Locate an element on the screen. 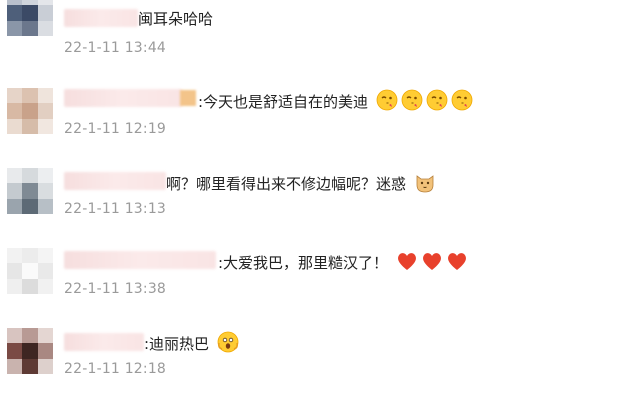 This screenshot has width=640, height=402. comment-timestamp: 22-1-11 12:19 is located at coordinates (115, 129).